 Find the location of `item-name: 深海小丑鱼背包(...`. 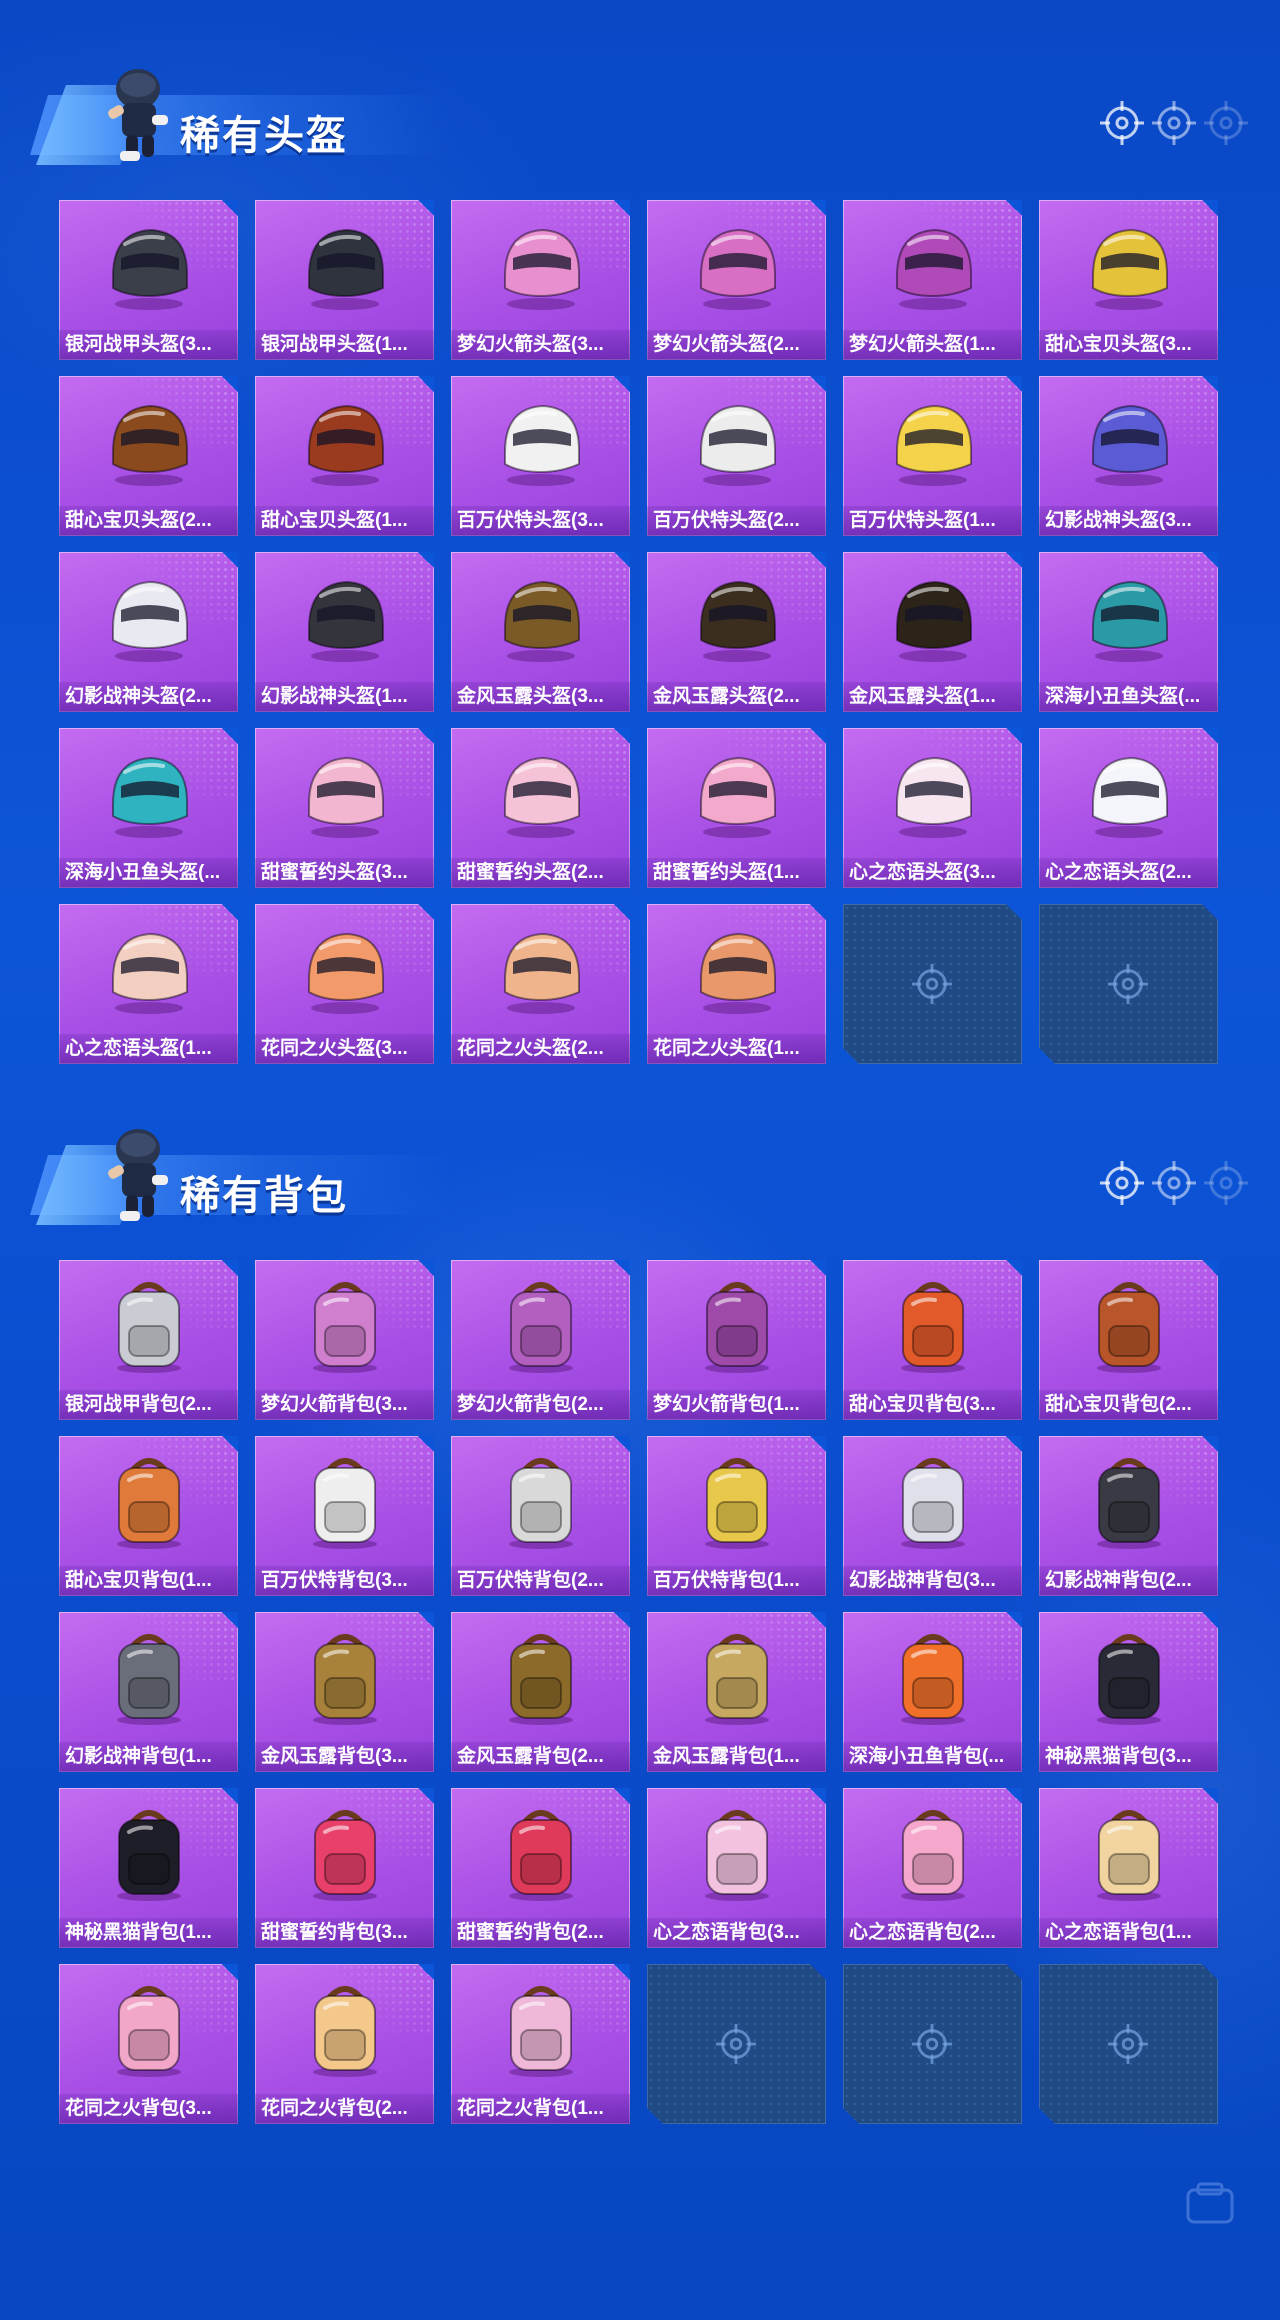

item-name: 深海小丑鱼背包(... is located at coordinates (932, 1757).